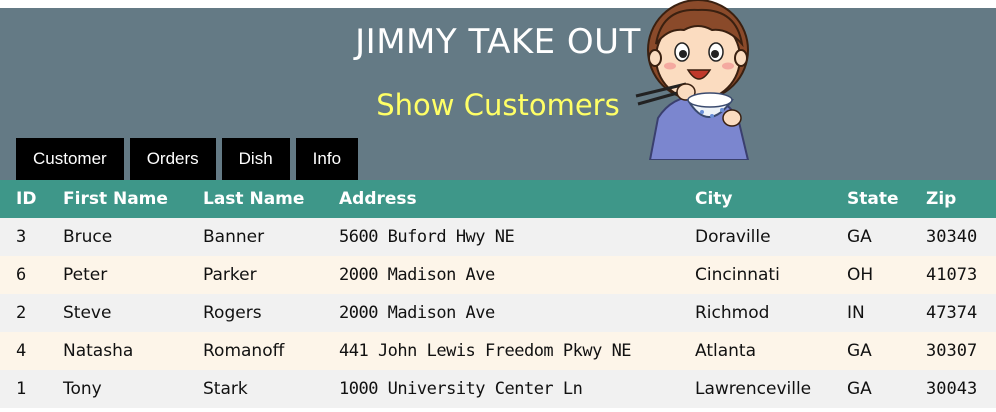  Describe the element at coordinates (254, 199) in the screenshot. I see `col-header-last-name: Last Name` at that location.